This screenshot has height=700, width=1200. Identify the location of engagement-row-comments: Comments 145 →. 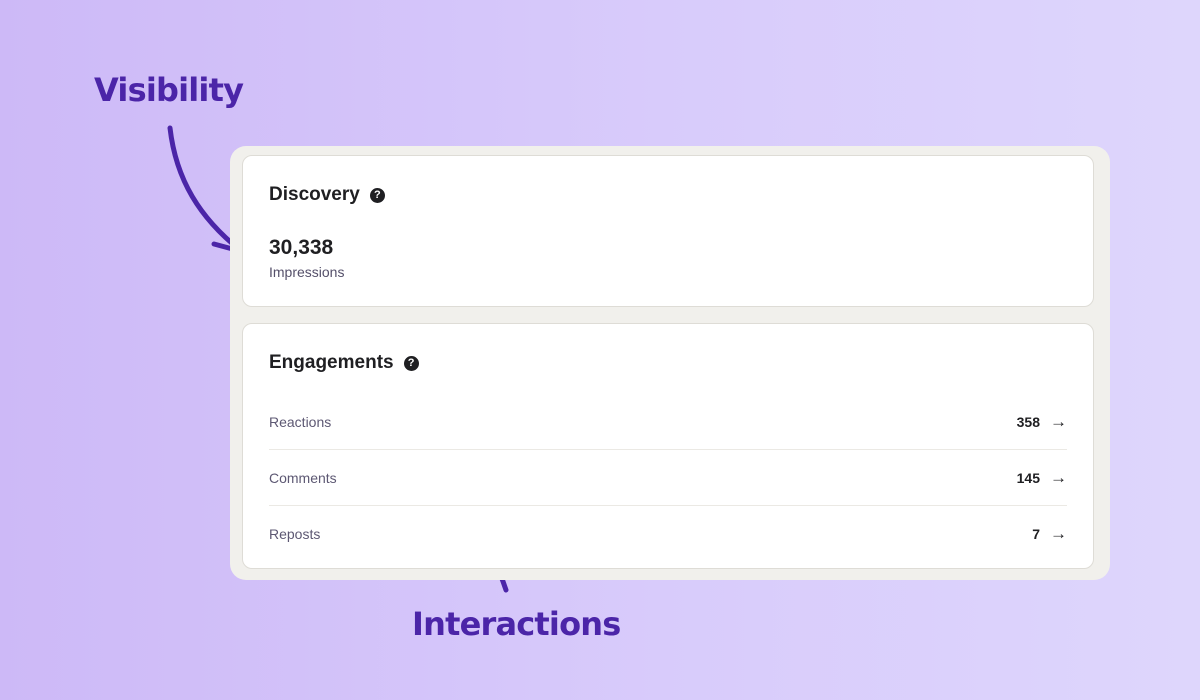
(668, 478).